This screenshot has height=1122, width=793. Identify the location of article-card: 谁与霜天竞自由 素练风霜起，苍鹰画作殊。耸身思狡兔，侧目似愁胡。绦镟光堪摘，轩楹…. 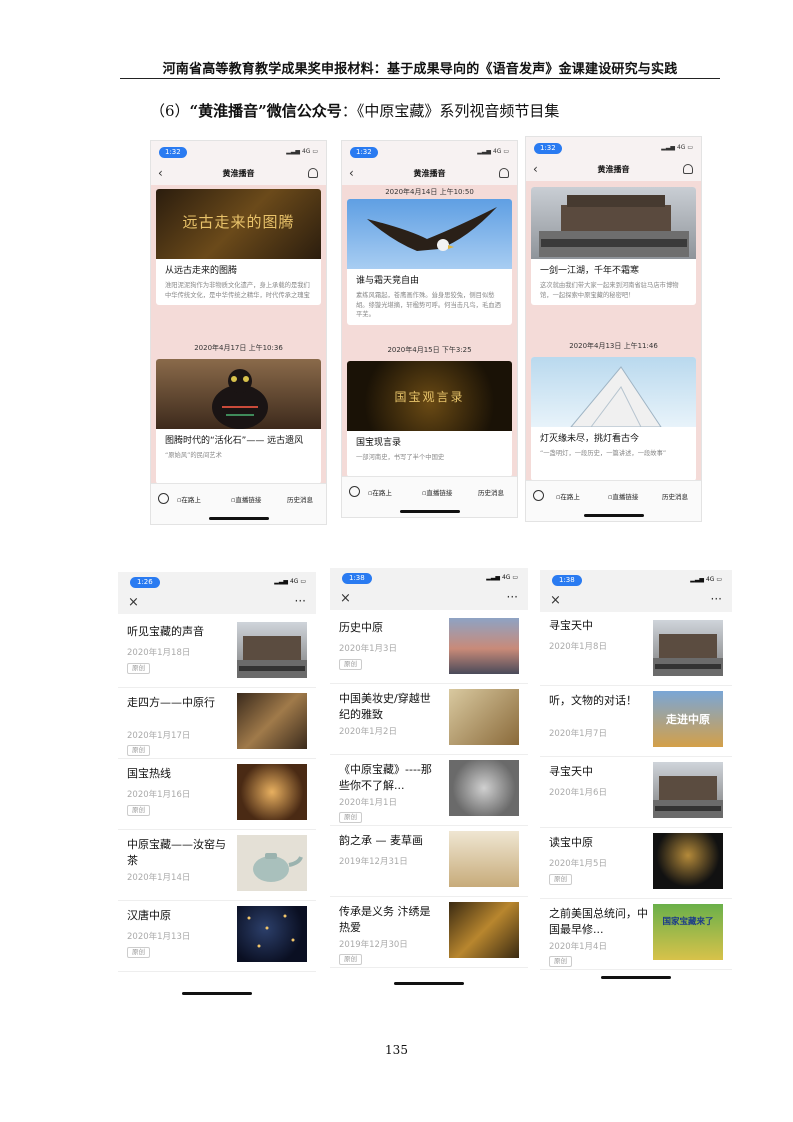
(429, 262).